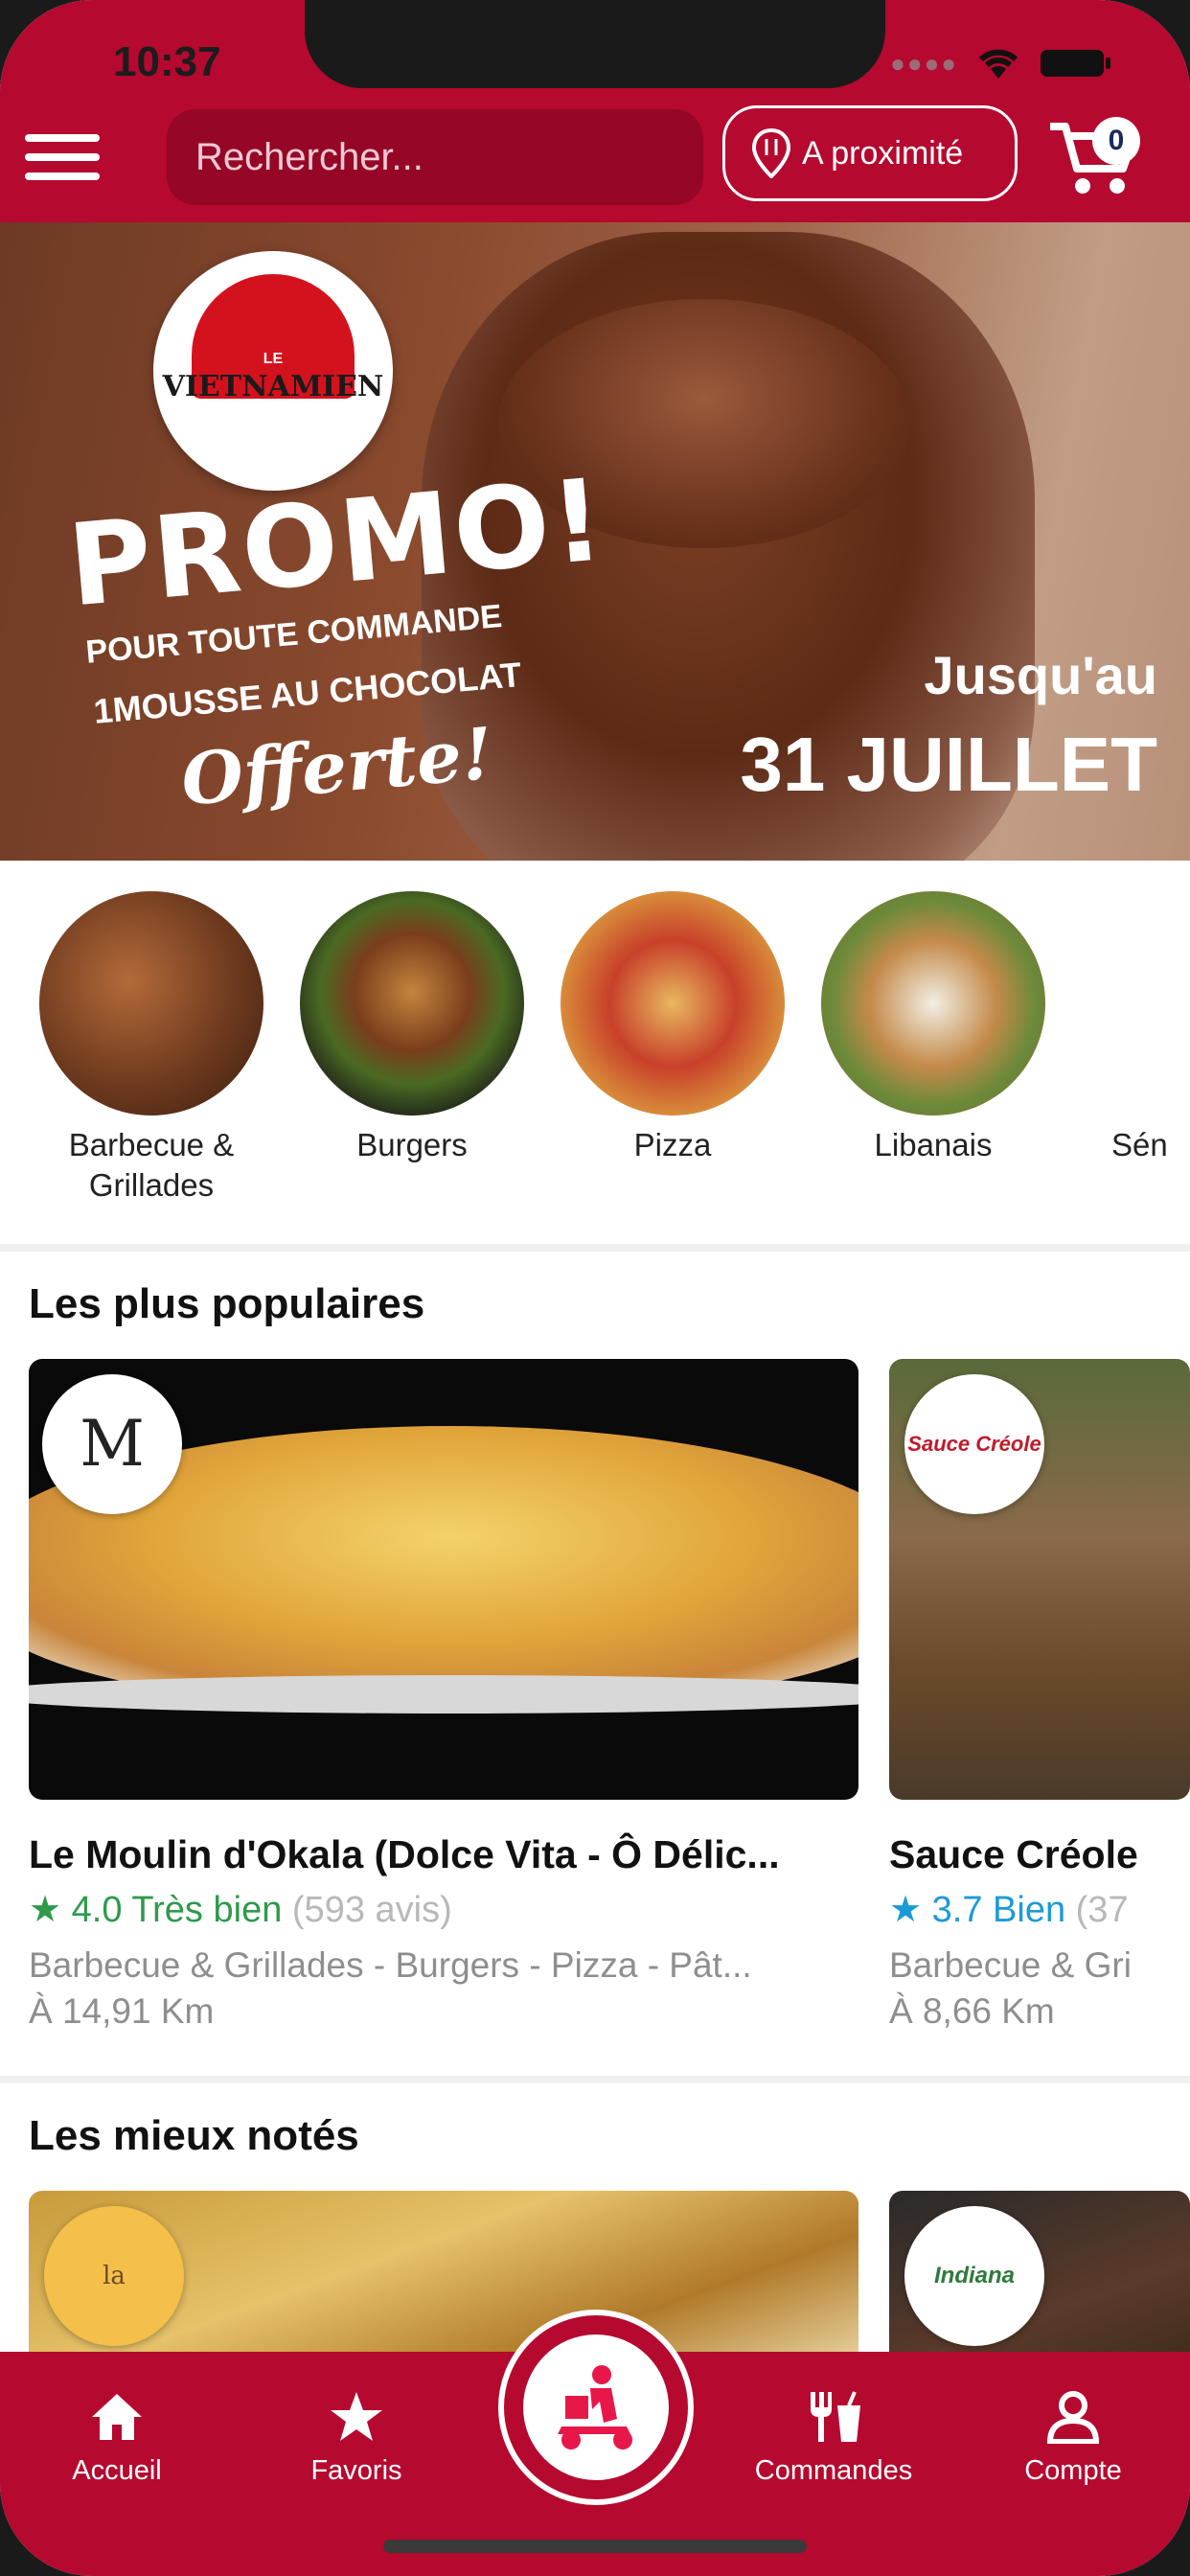  I want to click on brand-prefix: LE, so click(273, 359).